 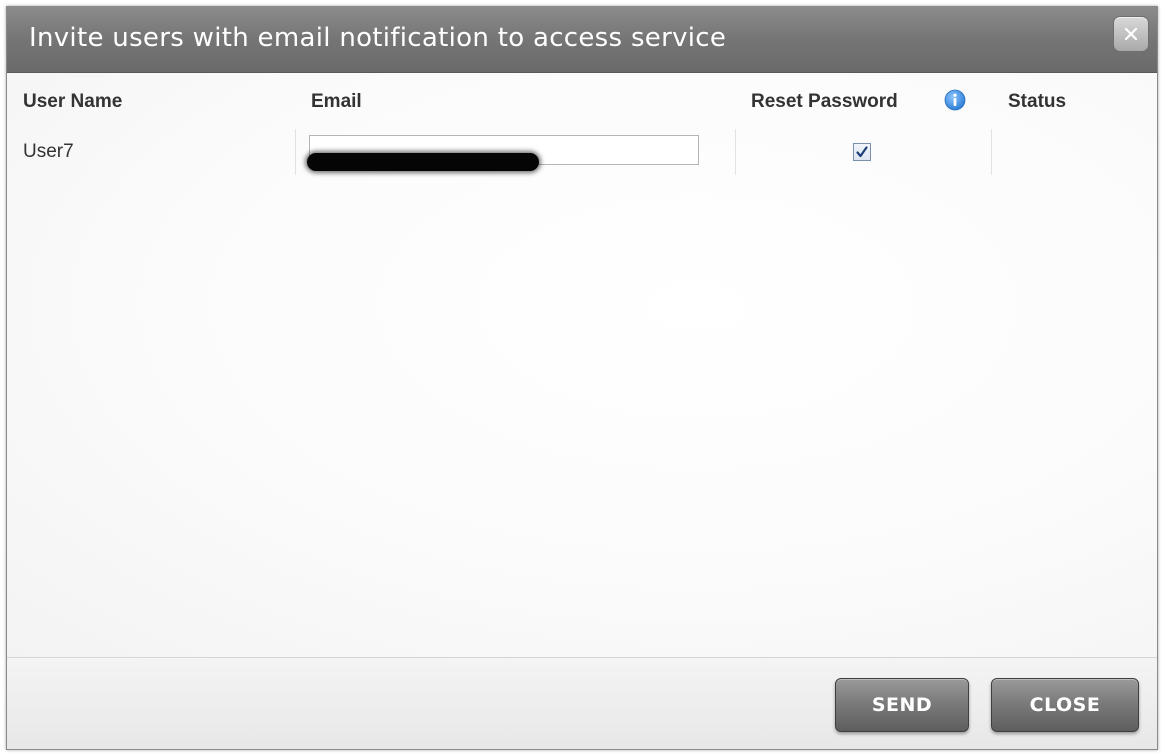 What do you see at coordinates (504, 150) in the screenshot?
I see `email-field` at bounding box center [504, 150].